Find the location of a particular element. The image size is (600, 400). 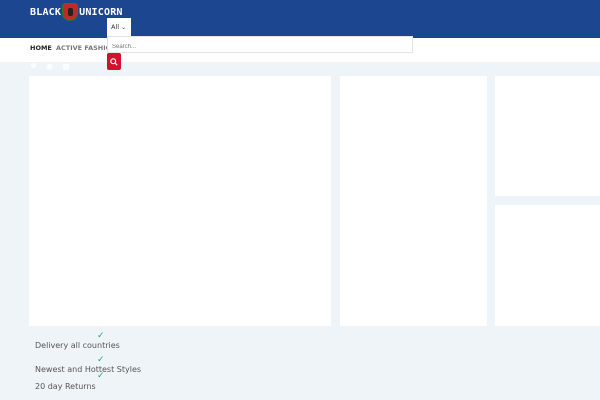

feature-returns: 20 day Returns is located at coordinates (65, 386).